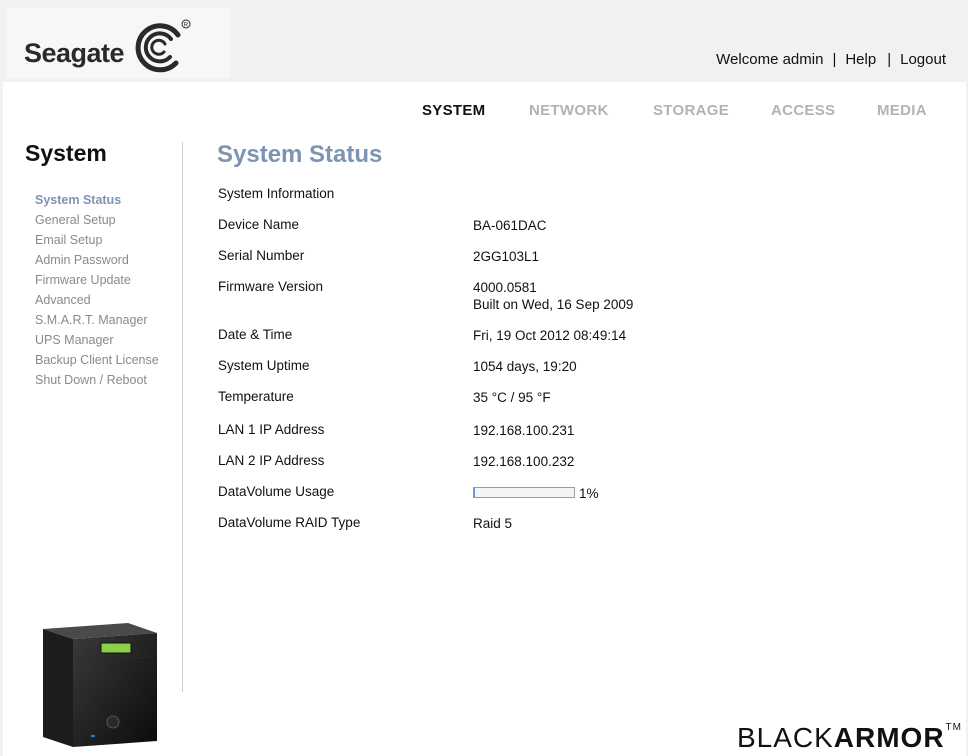  What do you see at coordinates (97, 382) in the screenshot?
I see `sidebar-item-shut-down-reboot: Shut Down / Reboot` at bounding box center [97, 382].